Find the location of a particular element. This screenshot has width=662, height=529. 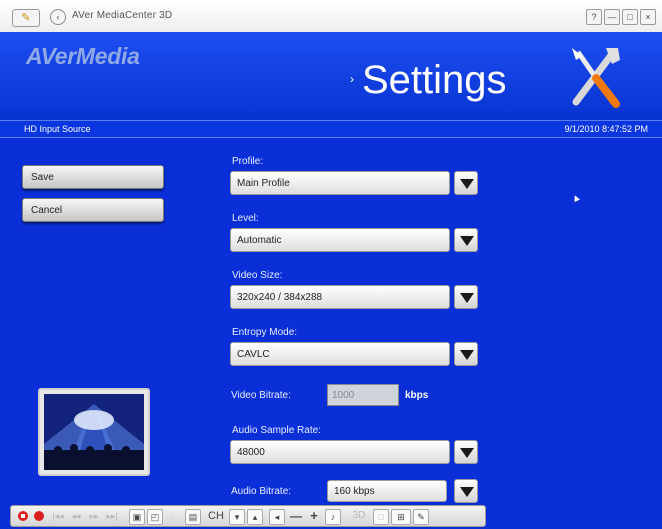

snapshot-icon: ▣ is located at coordinates (137, 517).